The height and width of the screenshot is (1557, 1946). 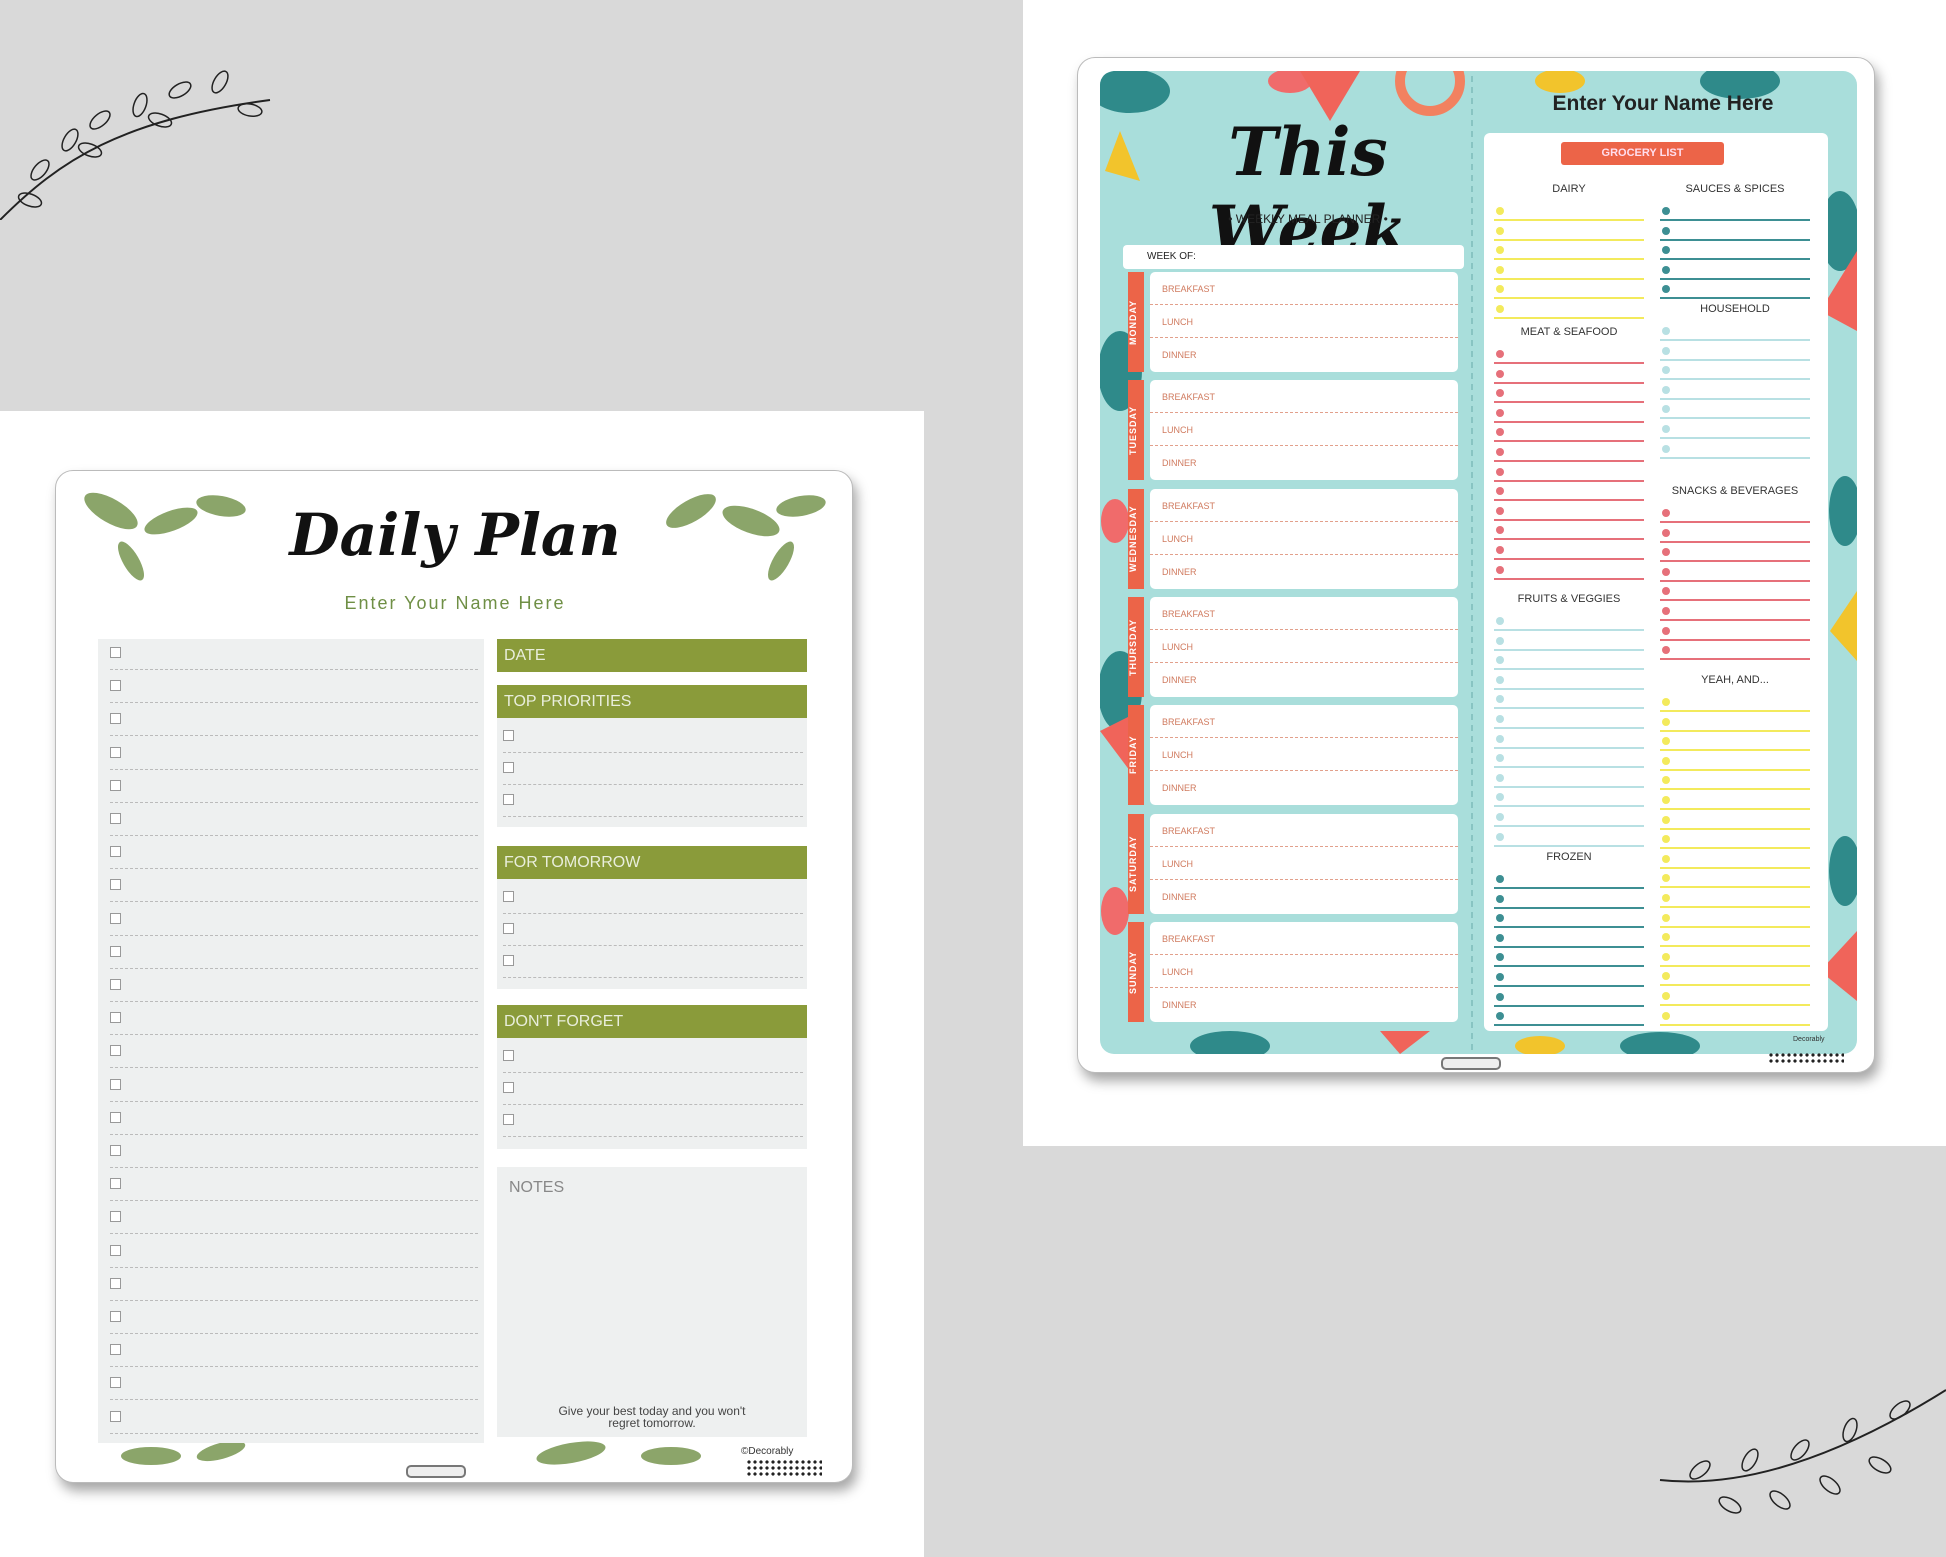 What do you see at coordinates (1293, 646) in the screenshot?
I see `day-block: THURSDAY BREAKFAST LUNCH DINNER` at bounding box center [1293, 646].